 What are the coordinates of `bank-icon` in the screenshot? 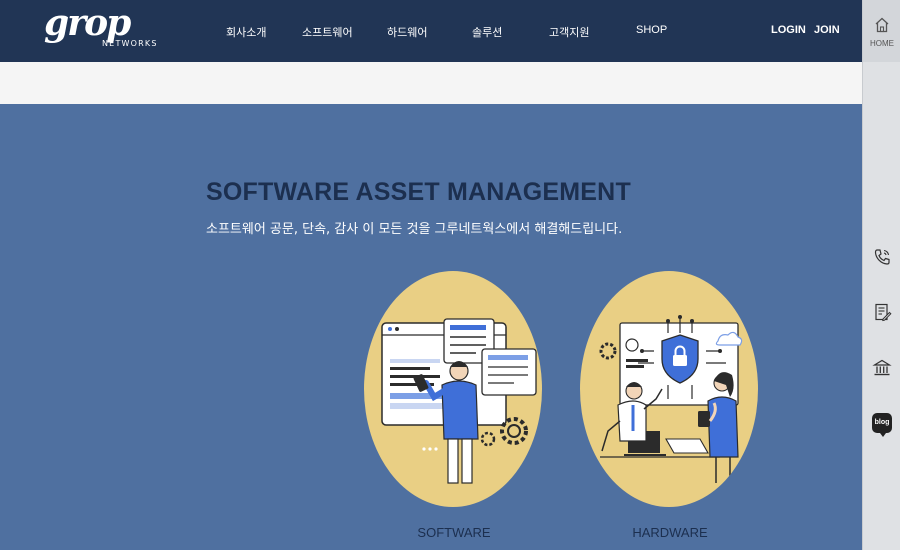 It's located at (882, 368).